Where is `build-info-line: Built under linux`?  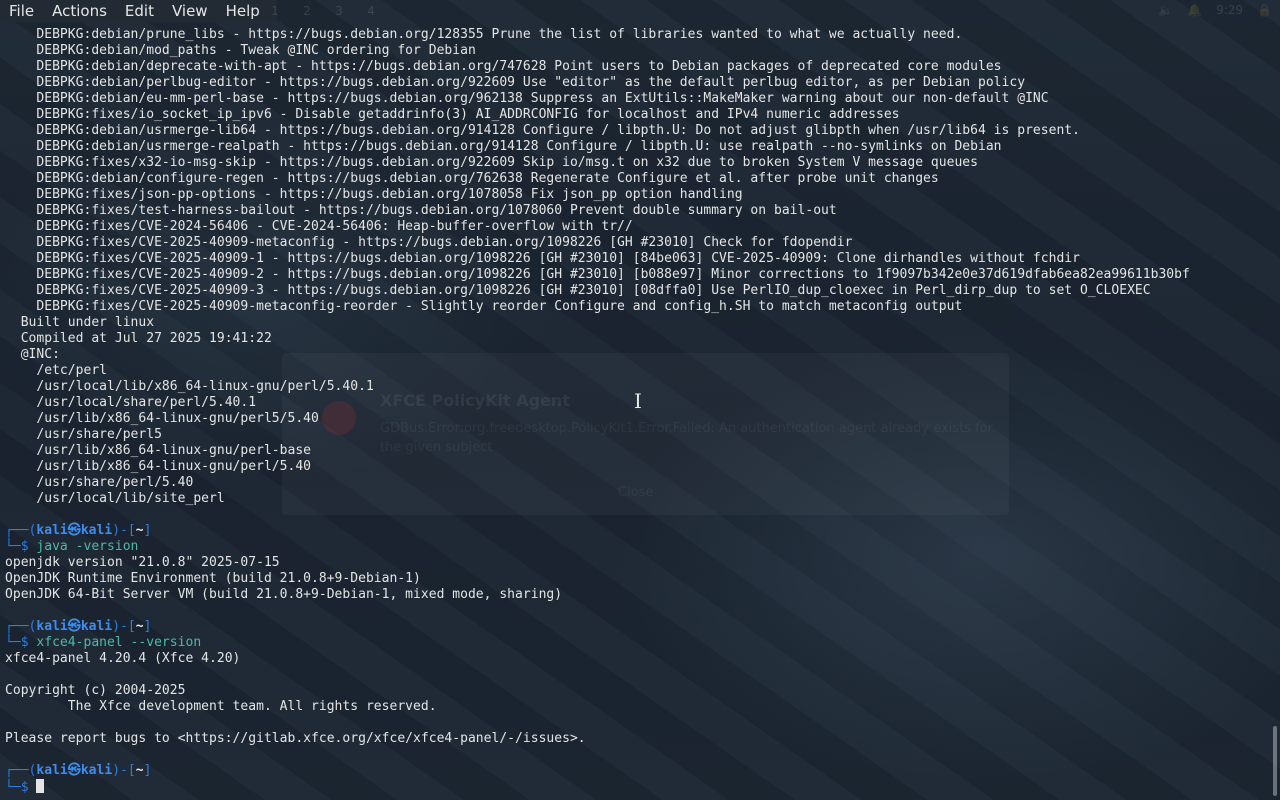 build-info-line: Built under linux is located at coordinates (80, 322).